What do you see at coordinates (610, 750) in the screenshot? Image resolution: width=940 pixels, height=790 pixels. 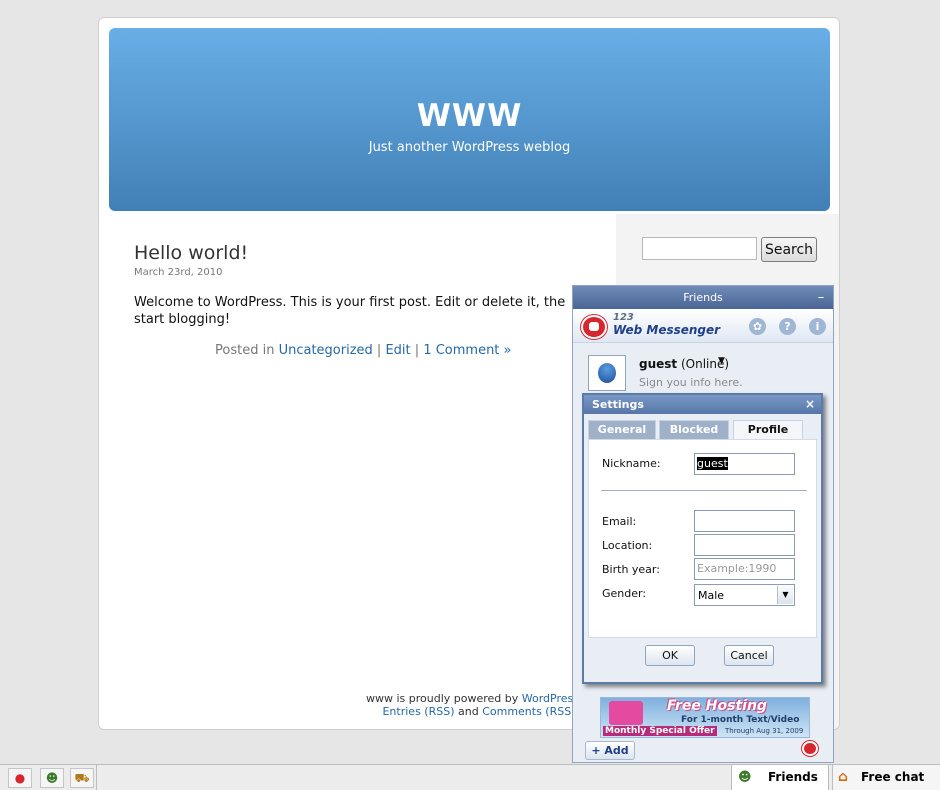 I see `add-contact-button: + Add` at bounding box center [610, 750].